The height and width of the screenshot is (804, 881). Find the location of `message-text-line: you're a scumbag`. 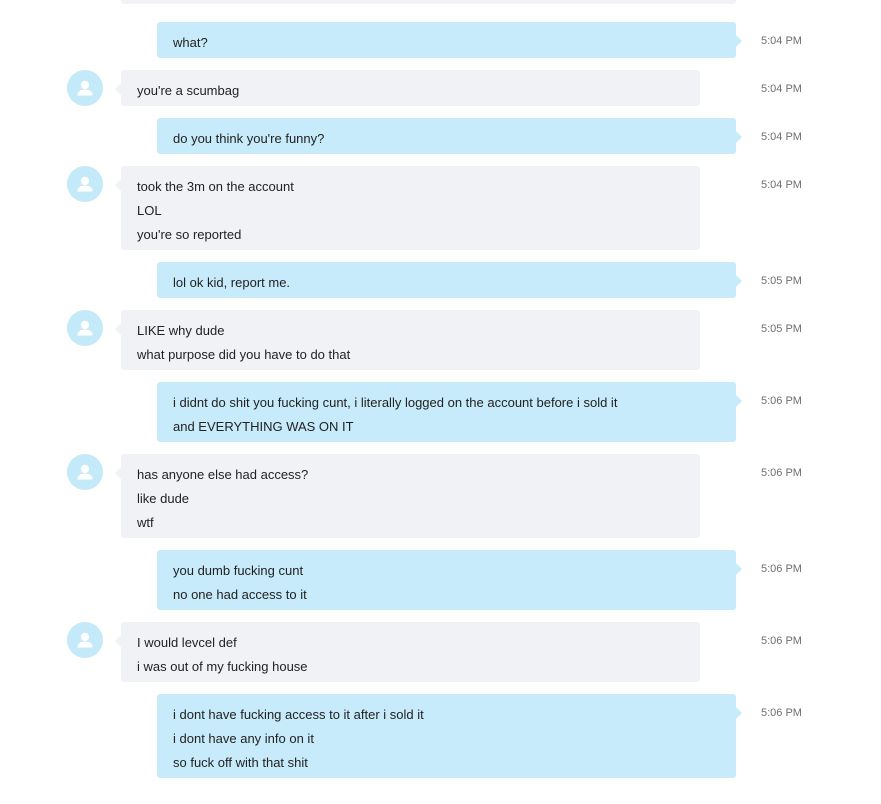

message-text-line: you're a scumbag is located at coordinates (188, 90).